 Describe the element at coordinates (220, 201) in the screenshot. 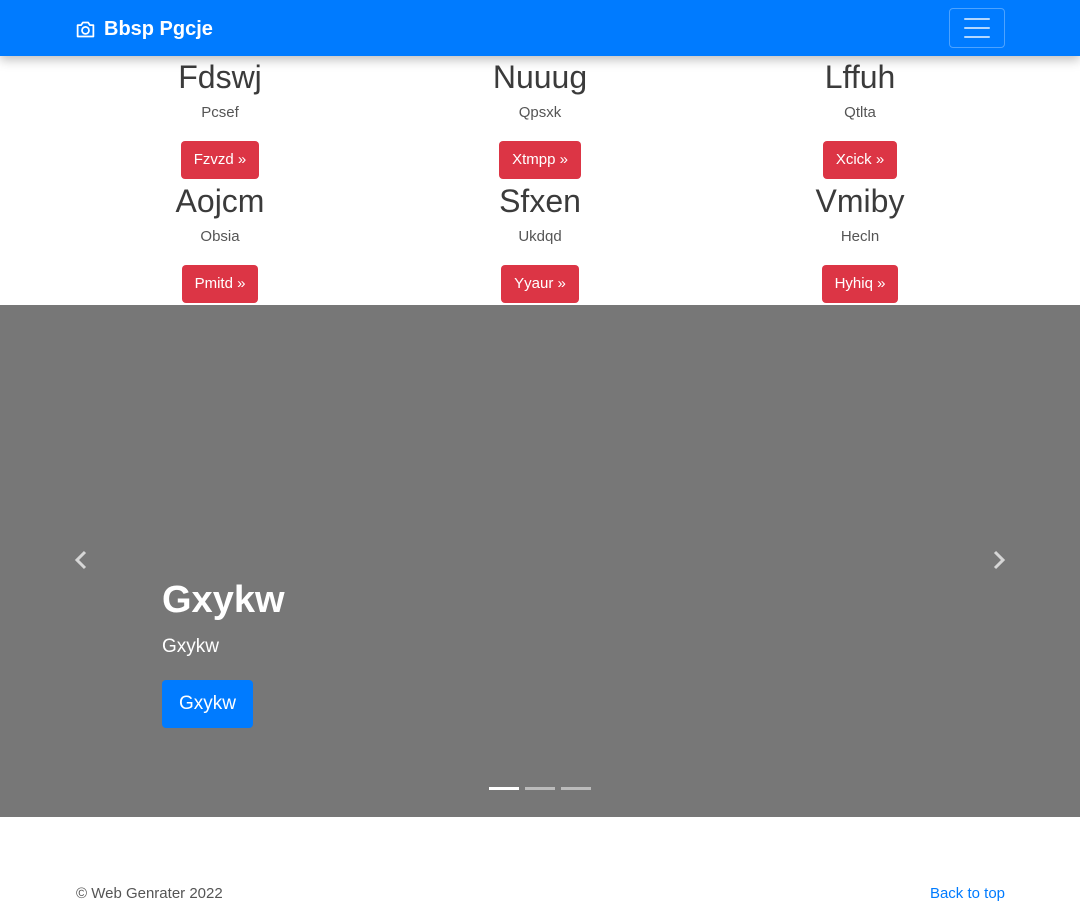

I see `feature-title: Aojcm` at that location.